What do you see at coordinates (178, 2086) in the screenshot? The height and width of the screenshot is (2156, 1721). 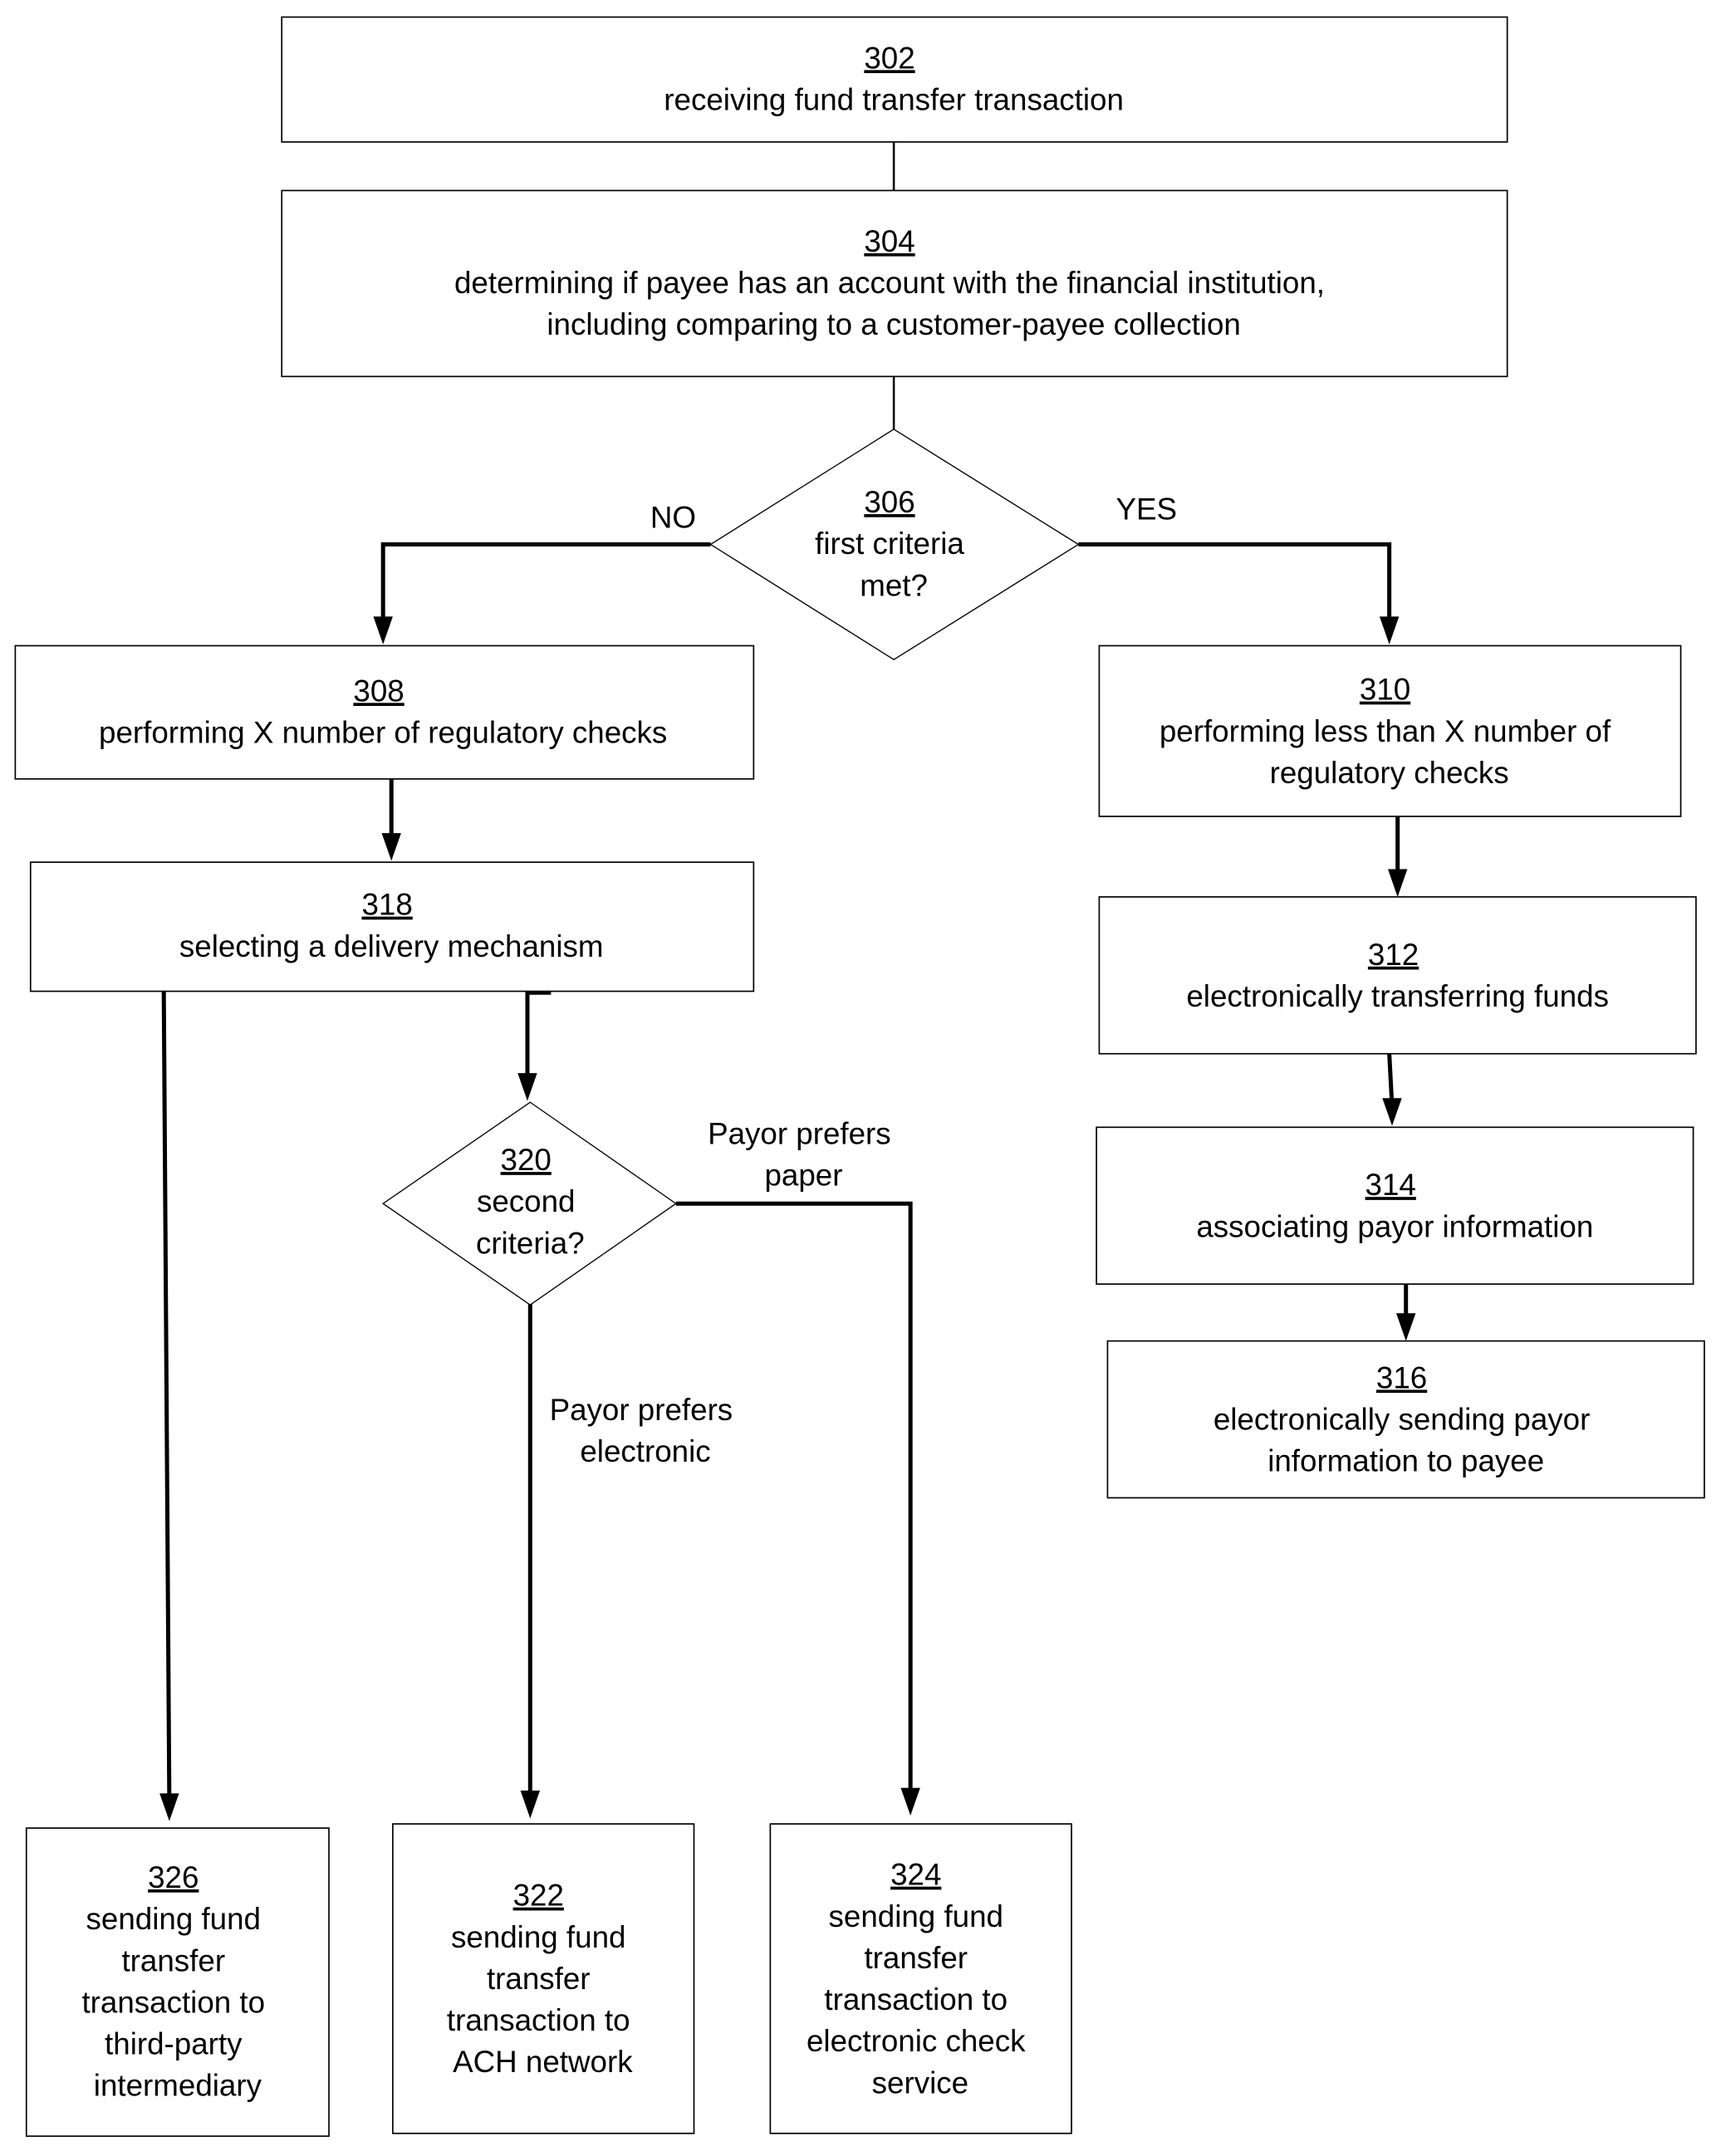 I see `node-326-text: intermediary` at bounding box center [178, 2086].